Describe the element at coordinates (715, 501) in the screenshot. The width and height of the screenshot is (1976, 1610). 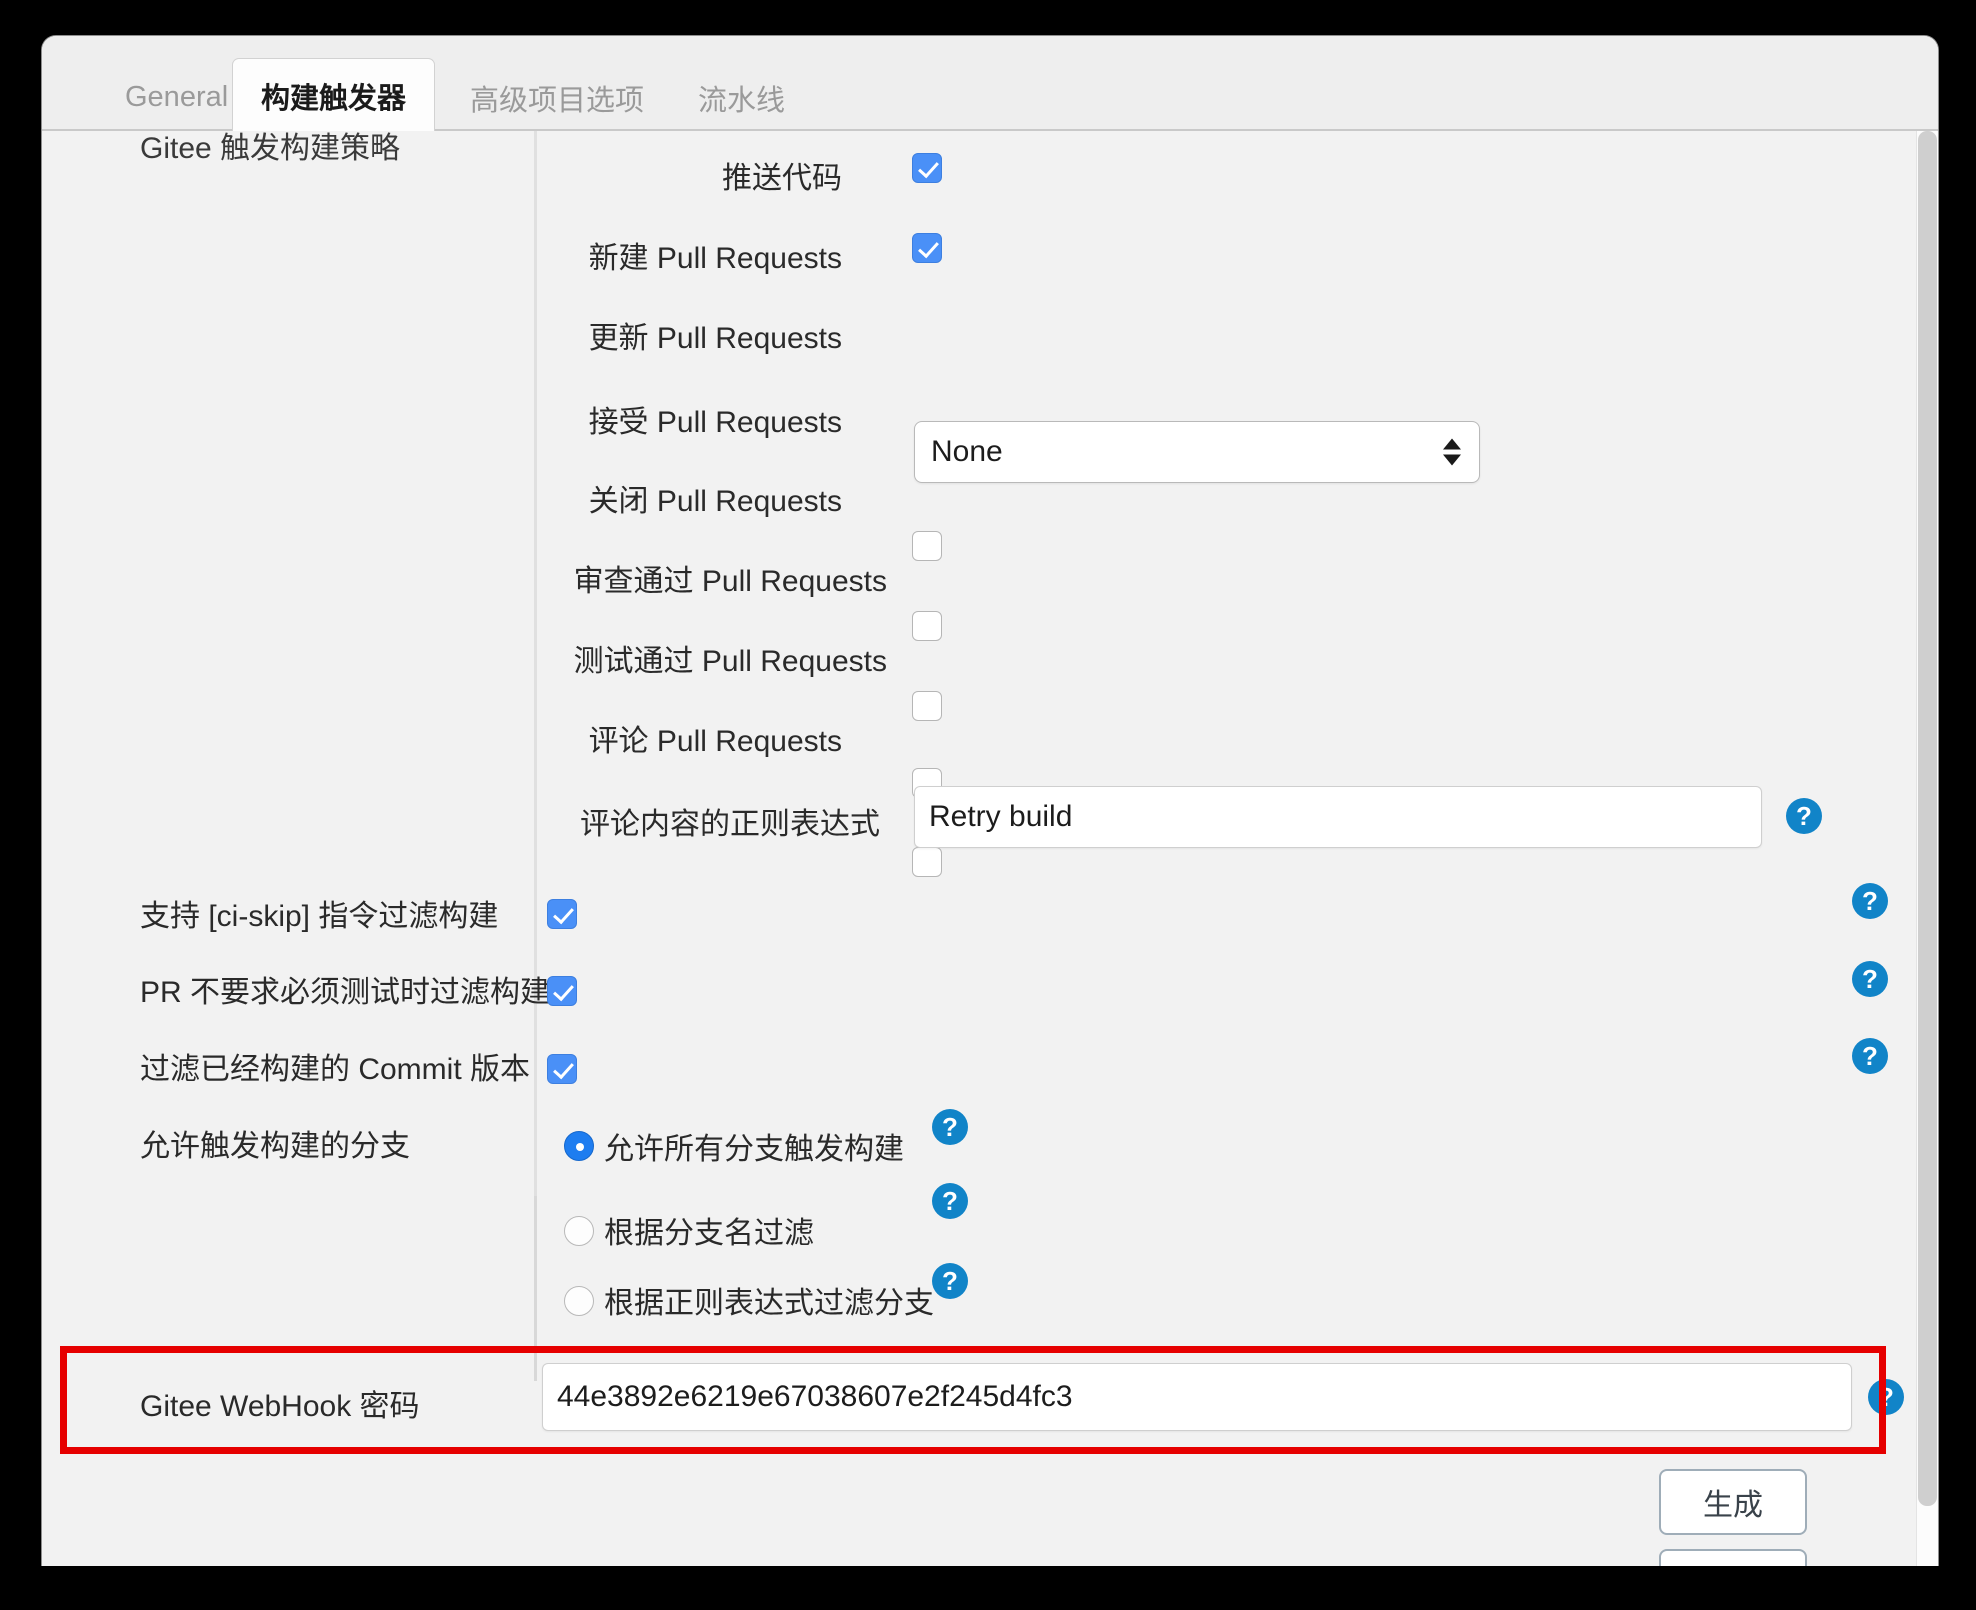
I see `label-close-pull-requests: 关闭 Pull Requests` at that location.